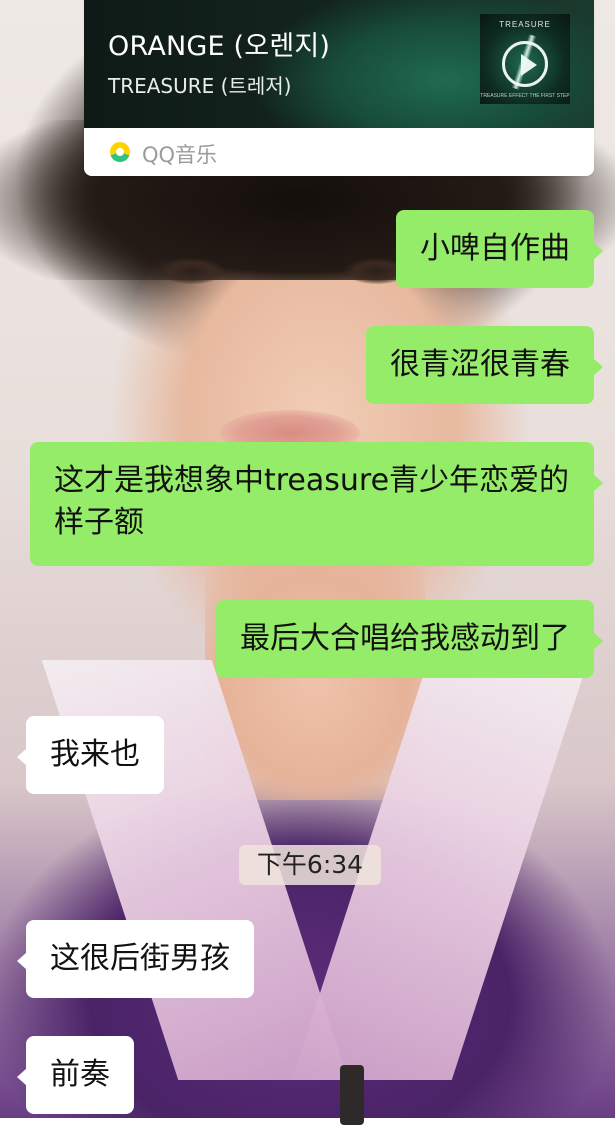  What do you see at coordinates (200, 86) in the screenshot?
I see `song-artist: TREASURE (트레저)` at bounding box center [200, 86].